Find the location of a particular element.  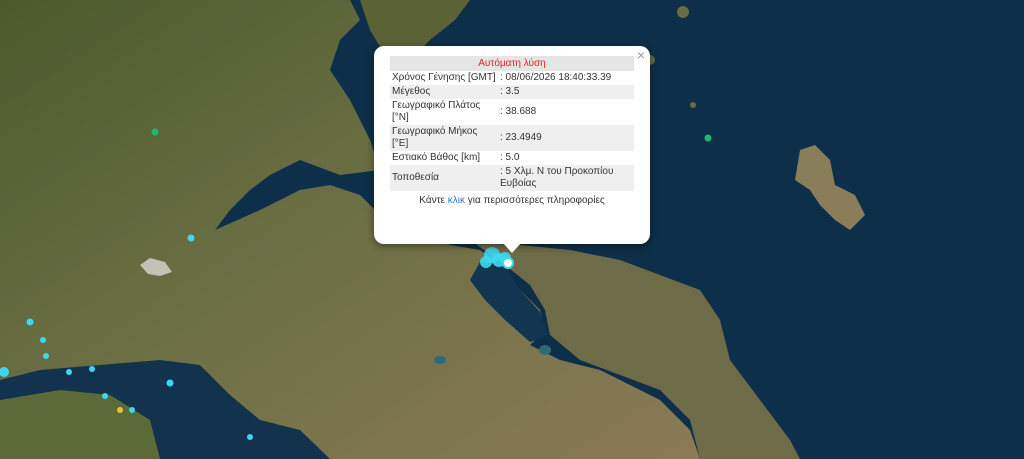

table-row: Γεωγραφικό Πλάτος [°N] : 38.688 is located at coordinates (512, 112).